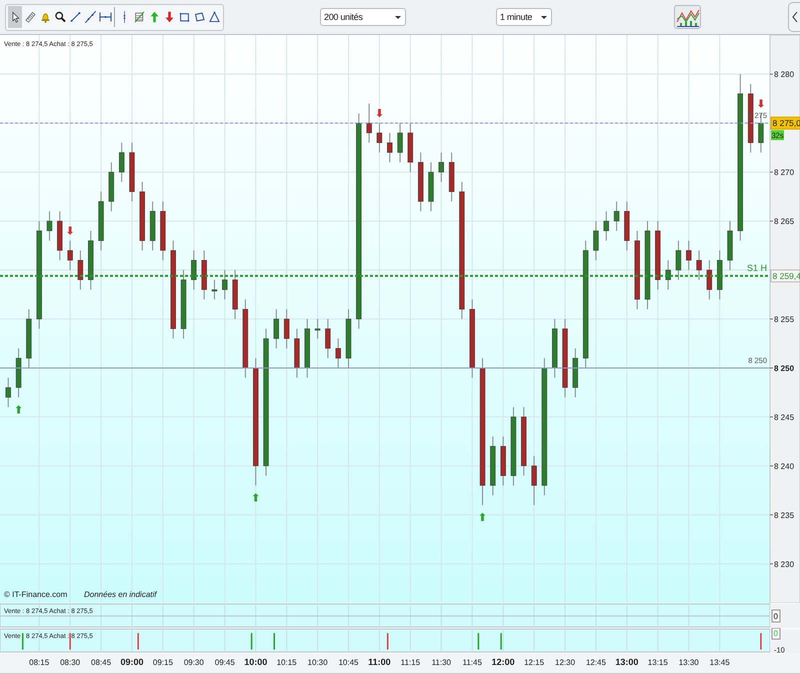  I want to click on down-arrow-icon, so click(169, 17).